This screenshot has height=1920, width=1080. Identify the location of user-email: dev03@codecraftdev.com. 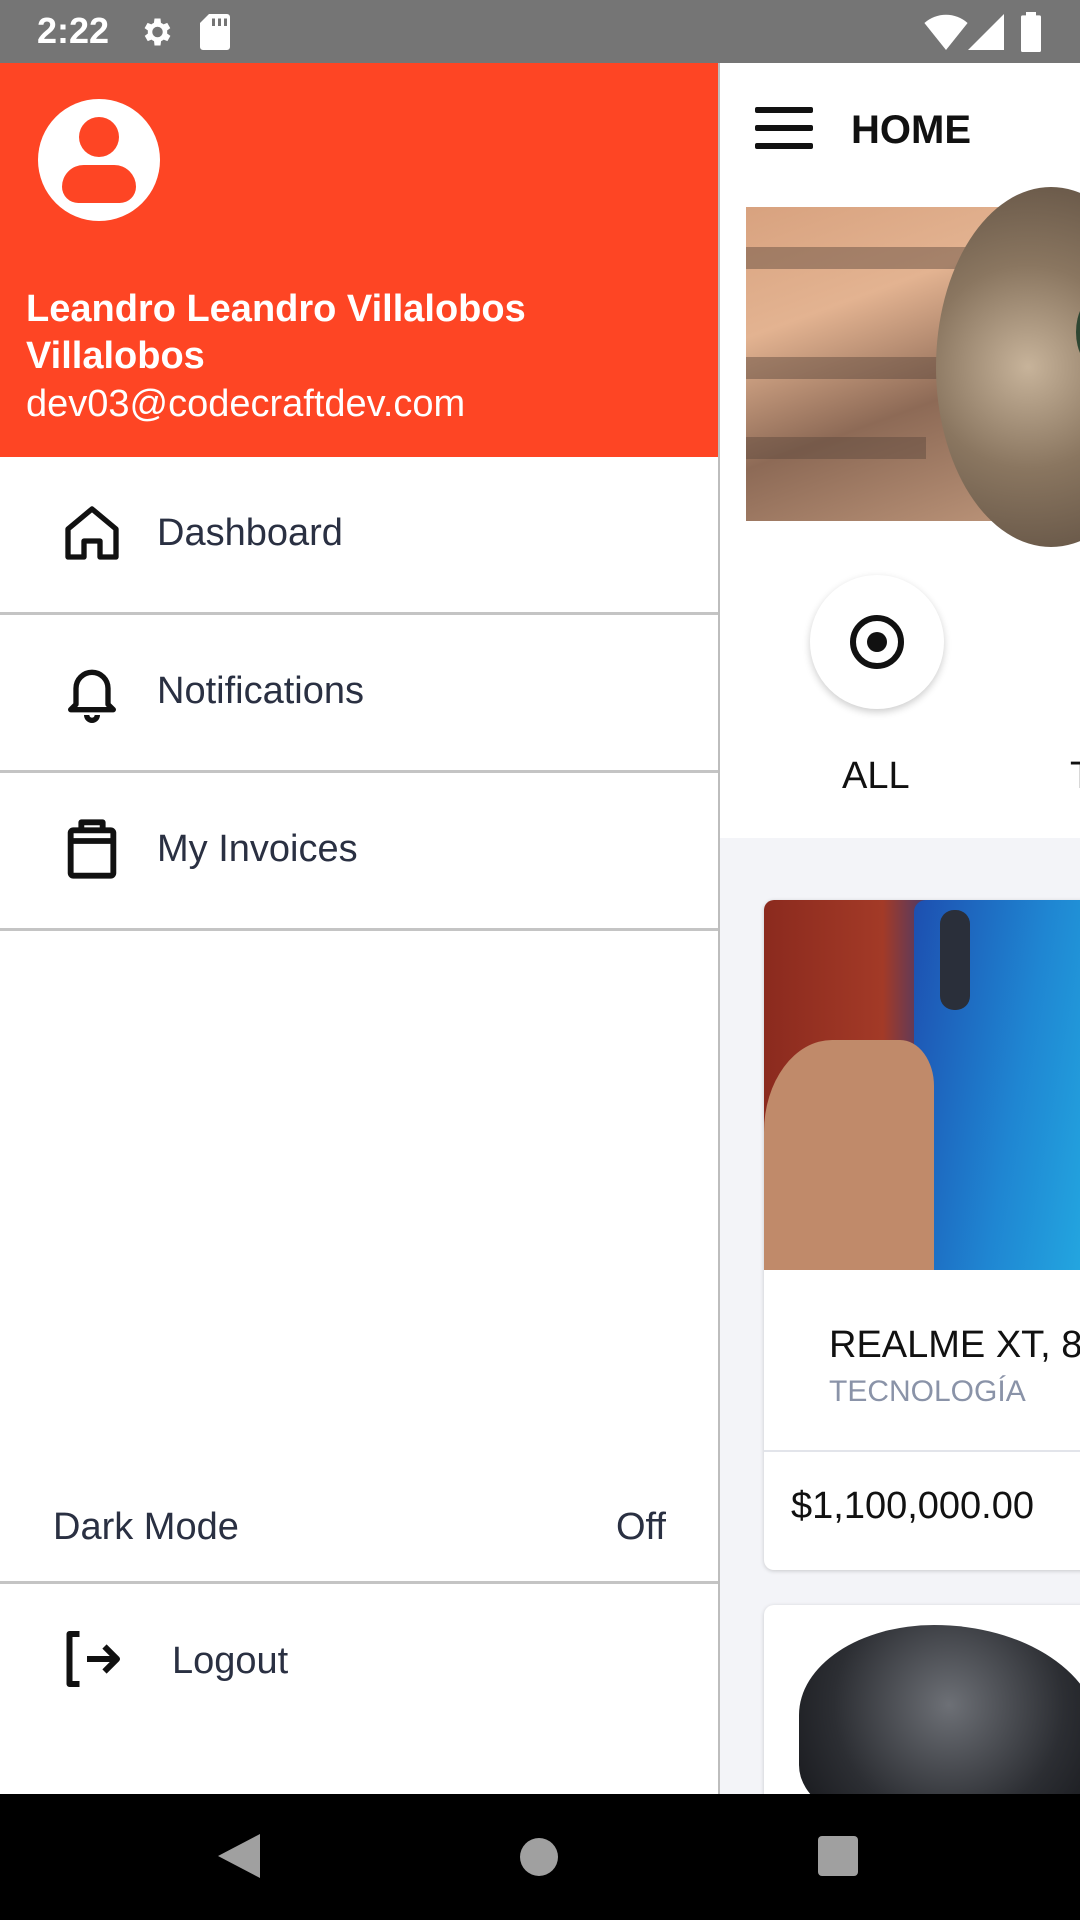
(246, 404).